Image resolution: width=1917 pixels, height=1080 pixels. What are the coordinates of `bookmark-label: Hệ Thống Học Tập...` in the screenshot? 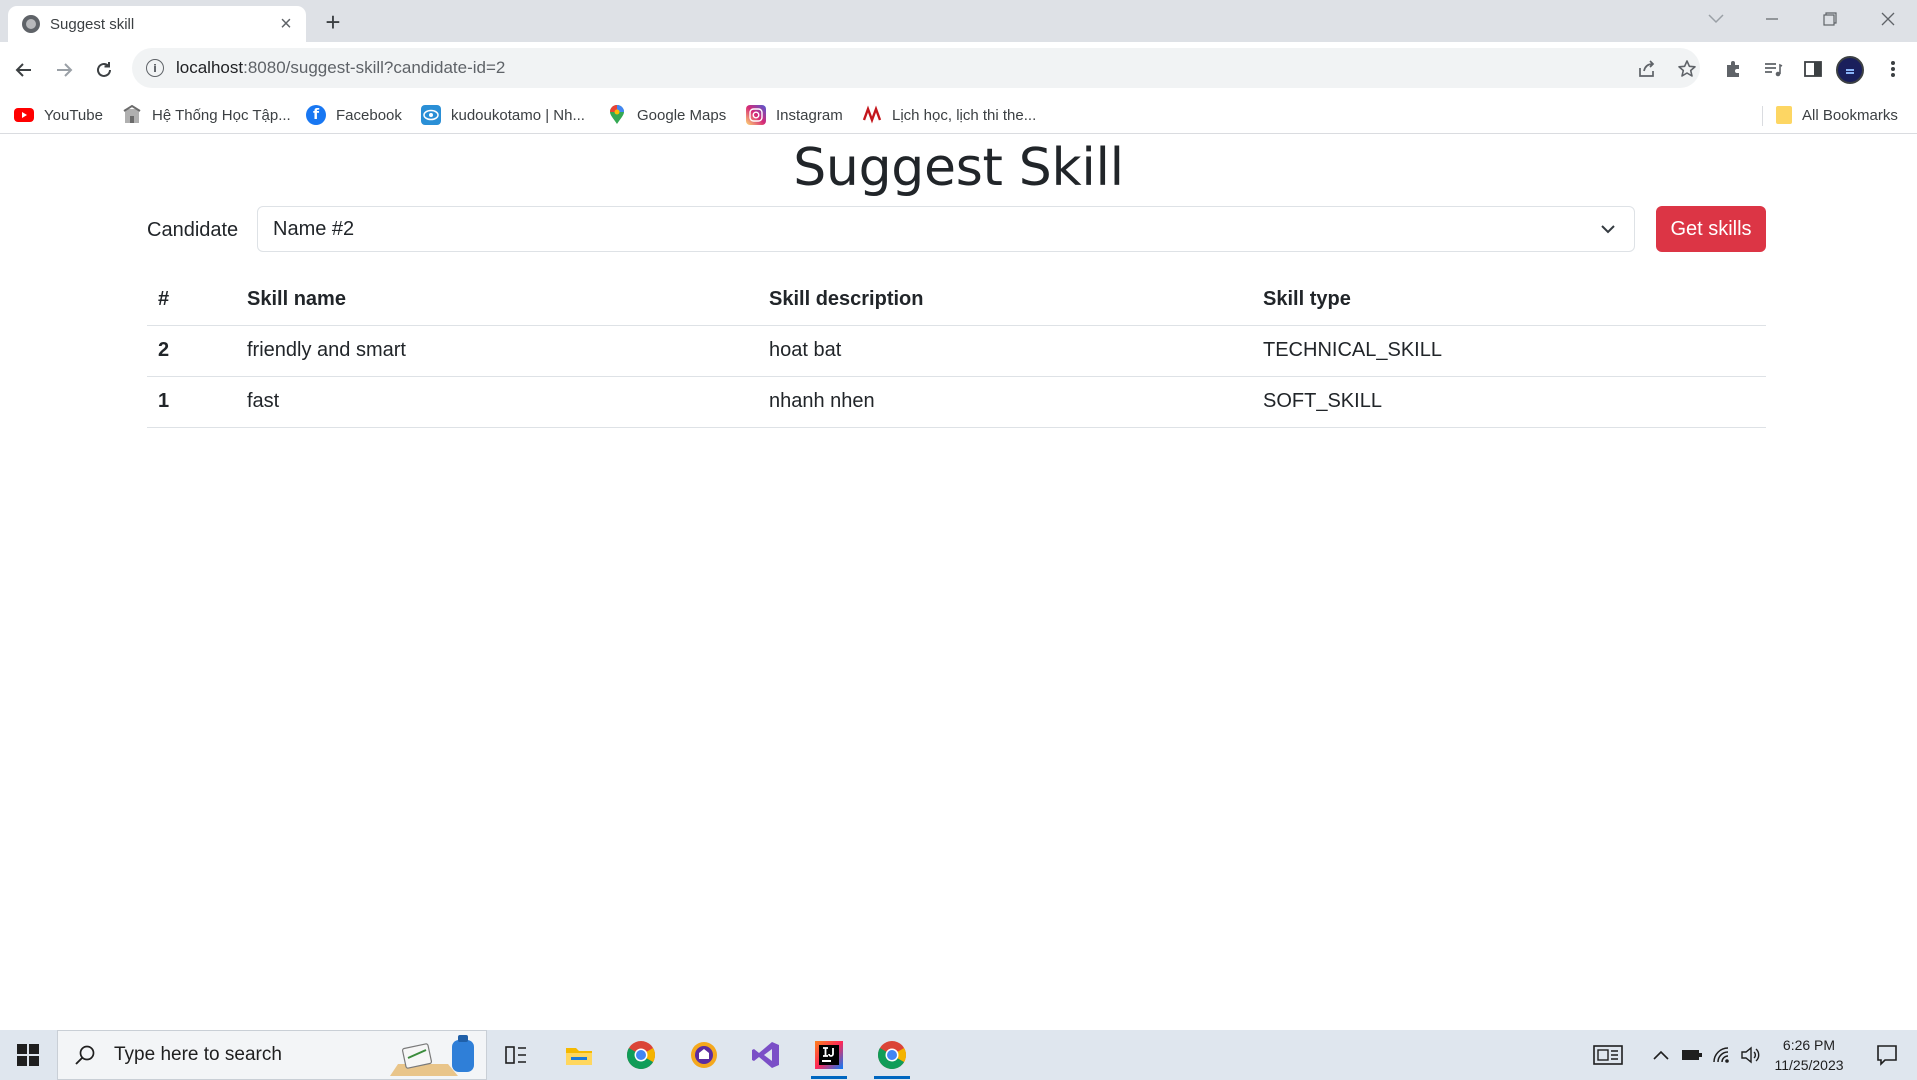 It's located at (221, 115).